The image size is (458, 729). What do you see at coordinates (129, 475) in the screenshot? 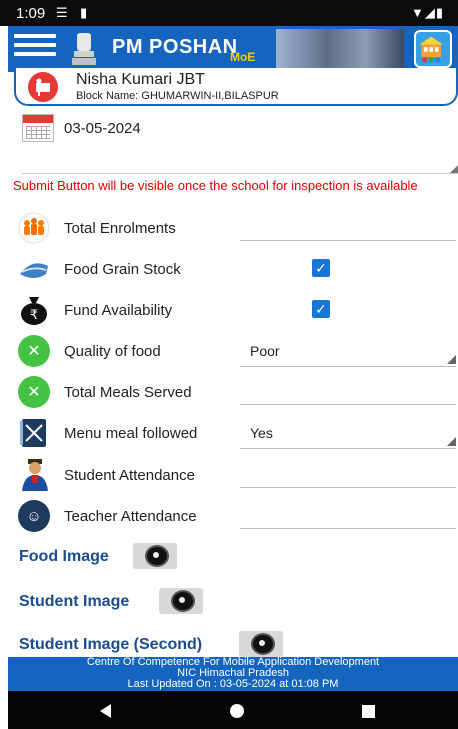
I see `student-attendance-label: Student Attendance` at bounding box center [129, 475].